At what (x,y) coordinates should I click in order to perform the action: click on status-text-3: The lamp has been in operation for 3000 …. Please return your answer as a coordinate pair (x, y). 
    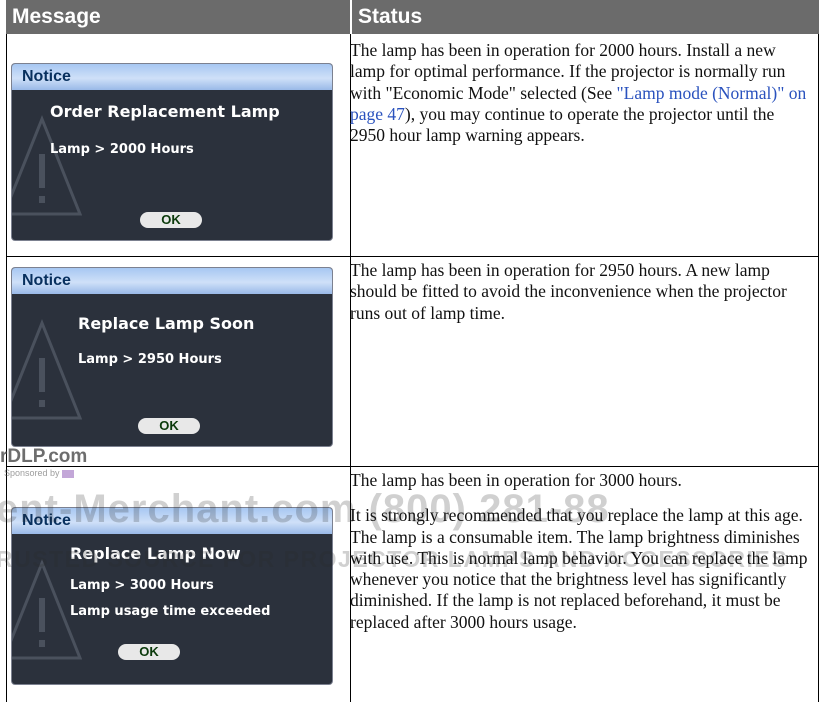
    Looking at the image, I should click on (579, 551).